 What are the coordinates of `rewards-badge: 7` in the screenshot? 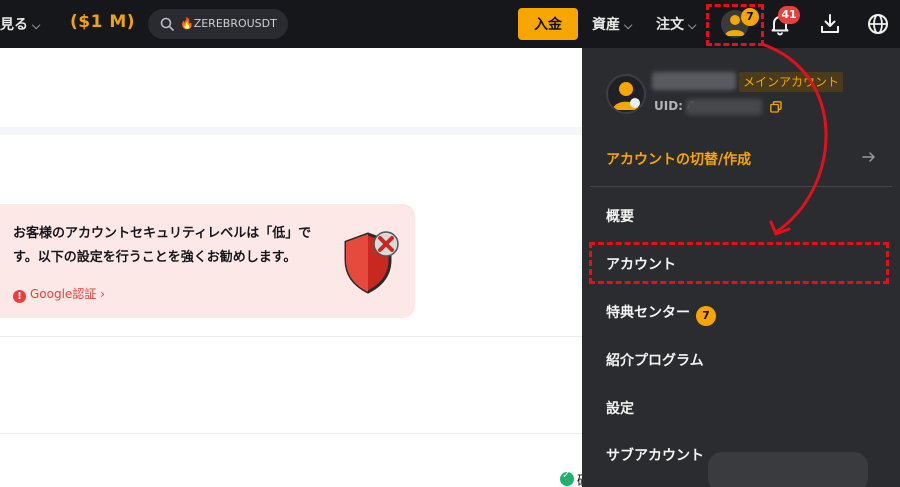 It's located at (706, 316).